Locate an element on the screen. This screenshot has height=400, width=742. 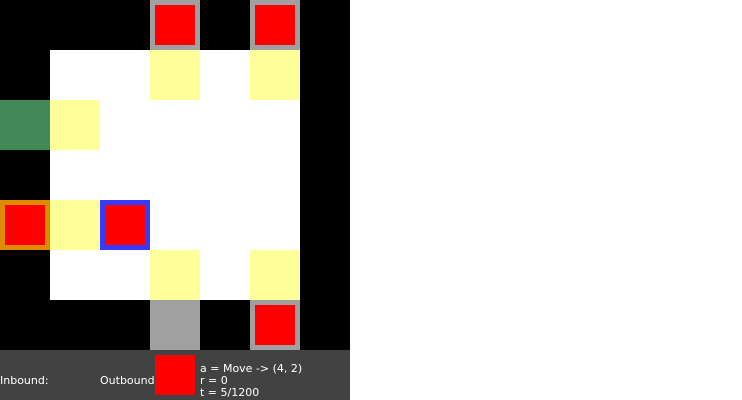
inbound-label: Inbound: is located at coordinates (24, 380).